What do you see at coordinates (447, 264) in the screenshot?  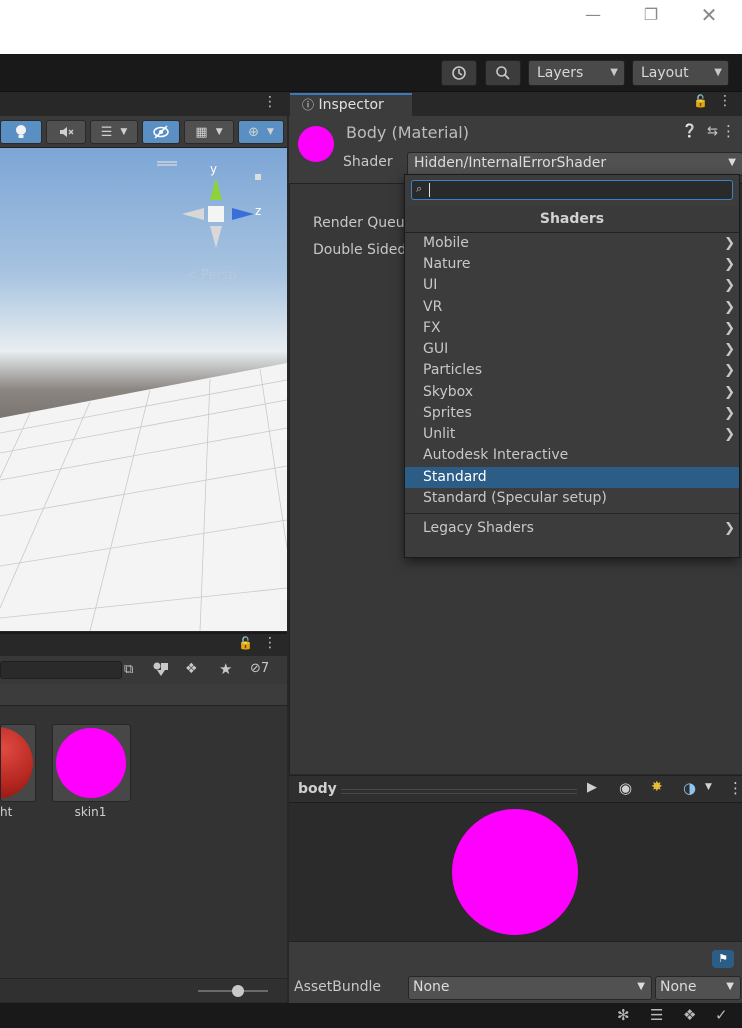 I see `menu-item-label: Nature` at bounding box center [447, 264].